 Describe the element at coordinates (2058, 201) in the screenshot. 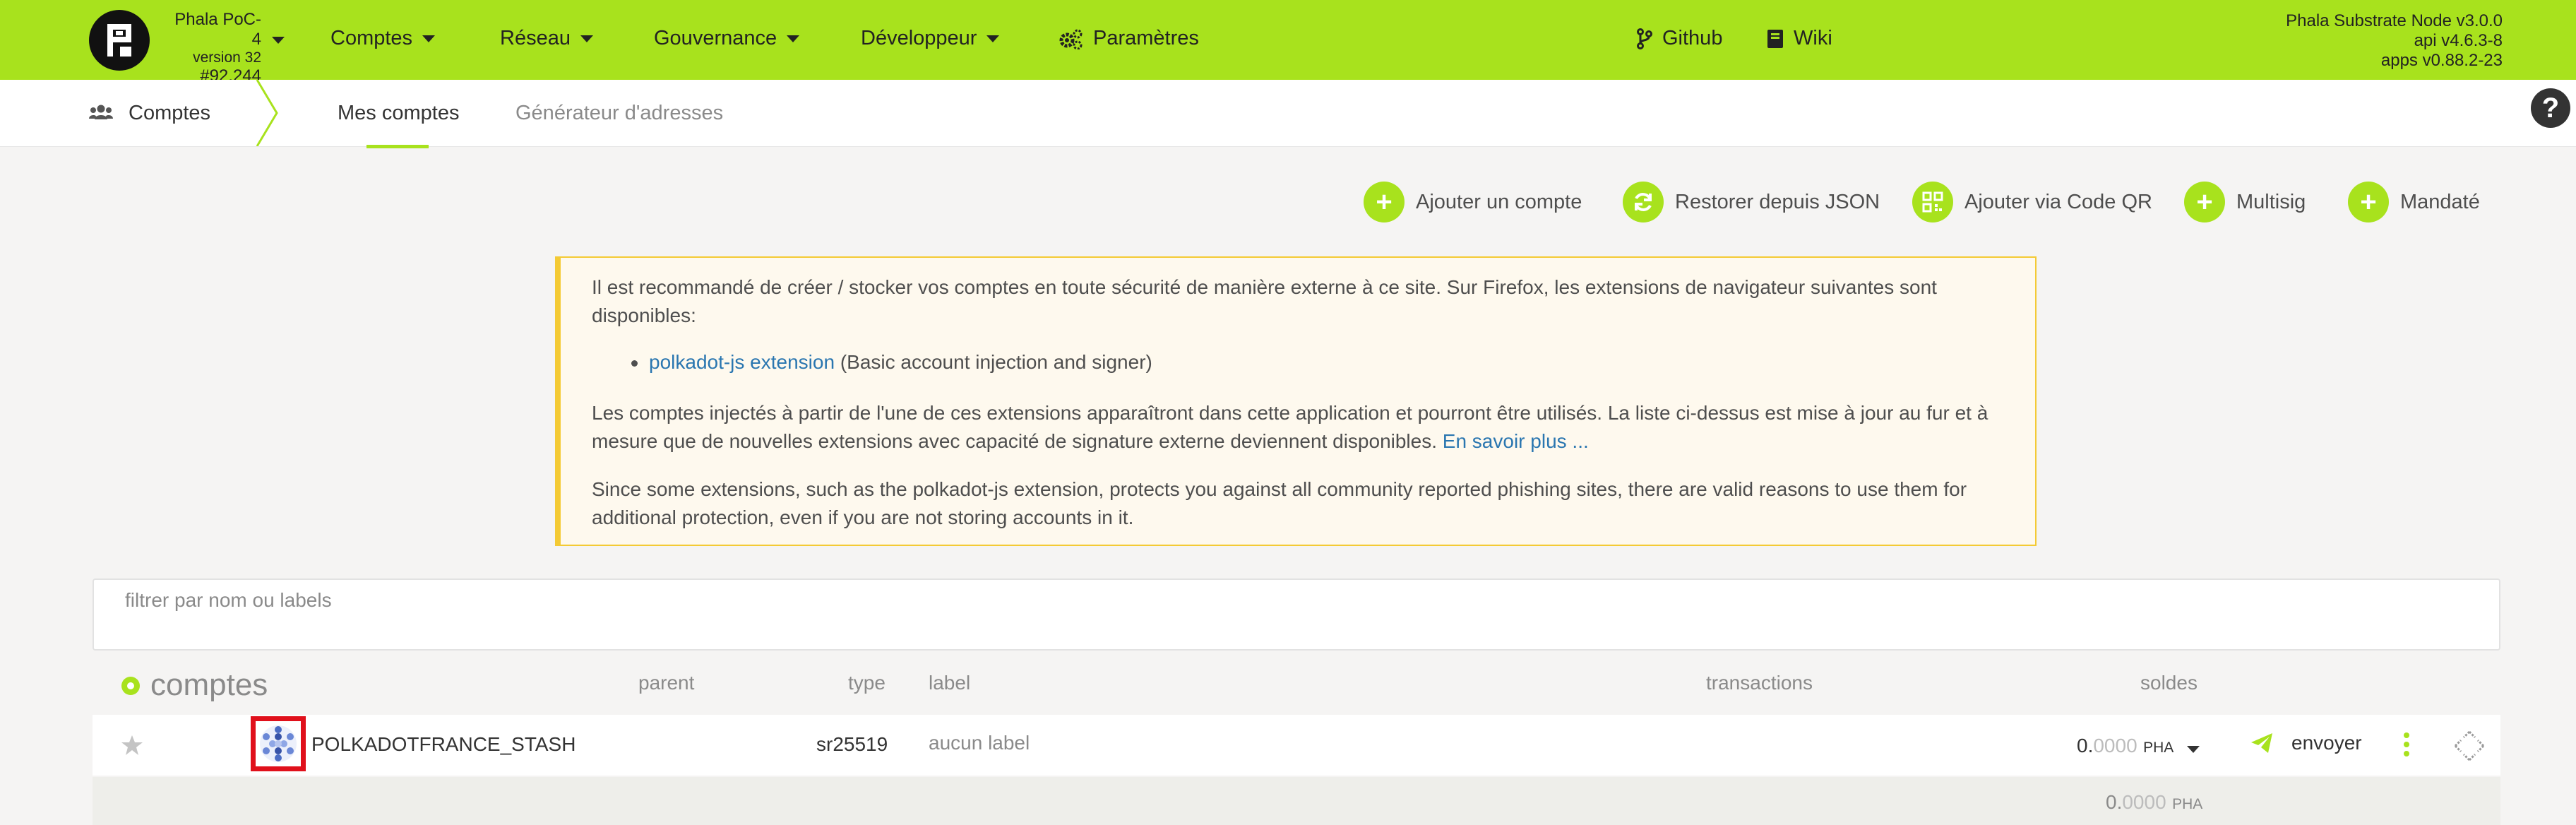

I see `add-qr-label: Ajouter via Code QR` at that location.